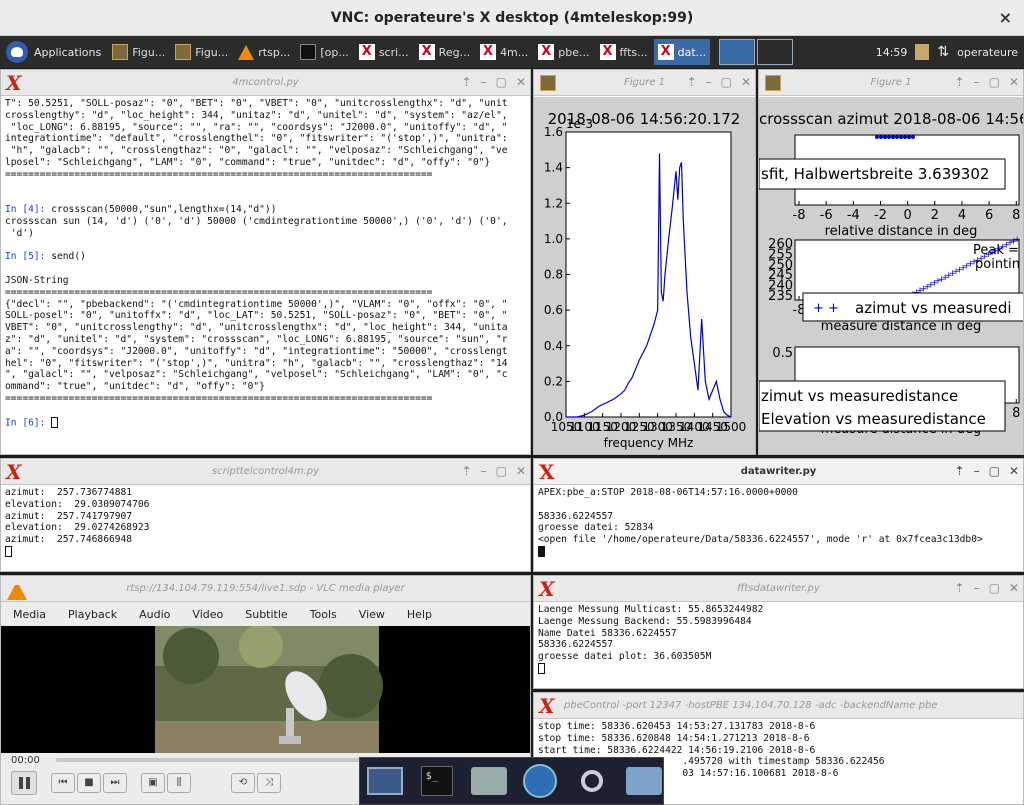 The image size is (1024, 805). Describe the element at coordinates (922, 52) in the screenshot. I see `clipboard-icon` at that location.